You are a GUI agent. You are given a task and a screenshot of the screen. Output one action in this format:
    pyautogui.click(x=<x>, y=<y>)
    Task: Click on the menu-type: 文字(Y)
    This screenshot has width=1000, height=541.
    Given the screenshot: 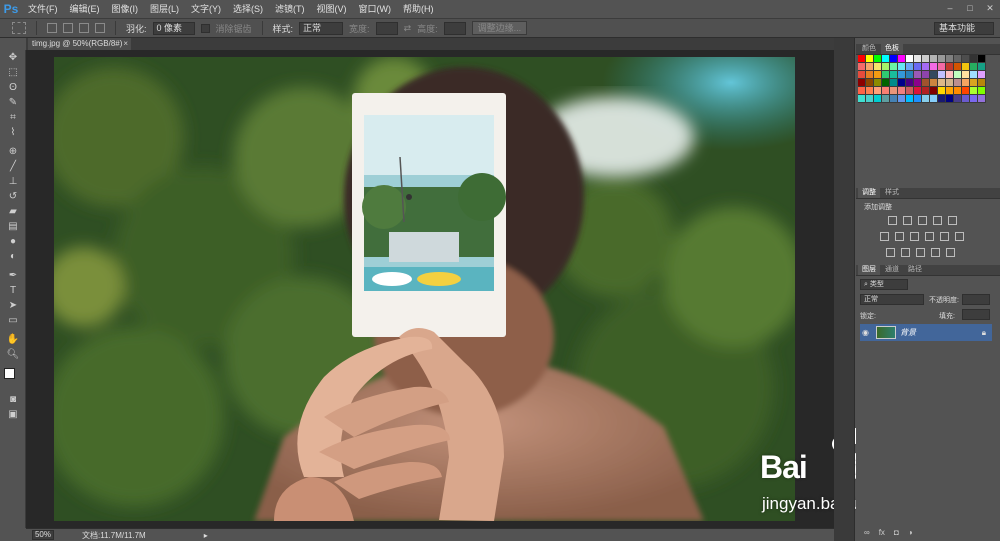 What is the action you would take?
    pyautogui.click(x=206, y=9)
    